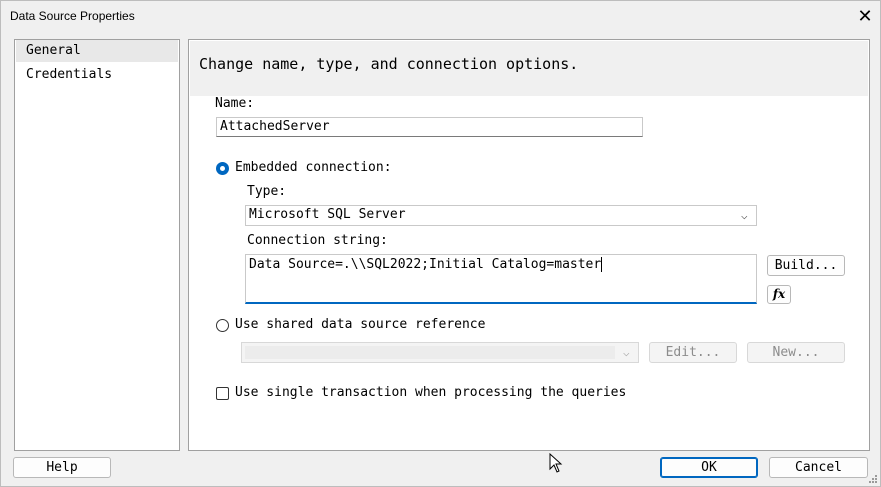 The height and width of the screenshot is (487, 881). What do you see at coordinates (313, 167) in the screenshot?
I see `embedded-connection-label: Embedded connection:` at bounding box center [313, 167].